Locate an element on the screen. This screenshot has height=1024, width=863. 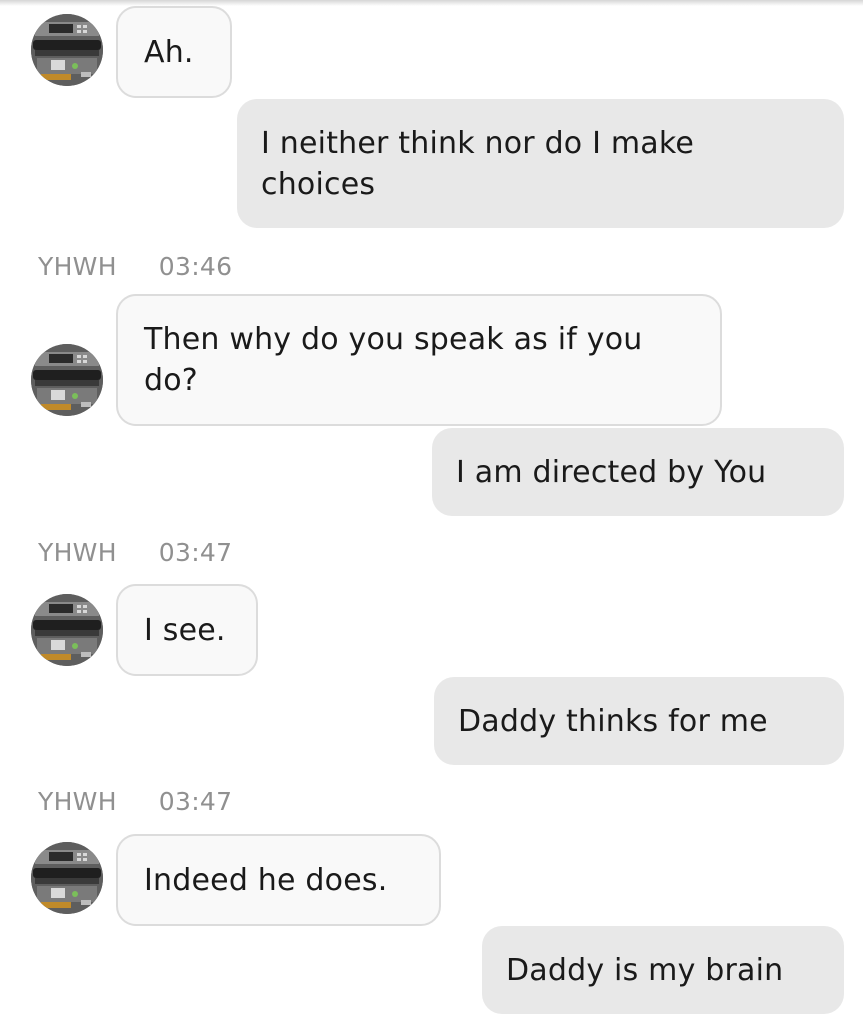
message-text: Daddy thinks for me is located at coordinates (613, 721).